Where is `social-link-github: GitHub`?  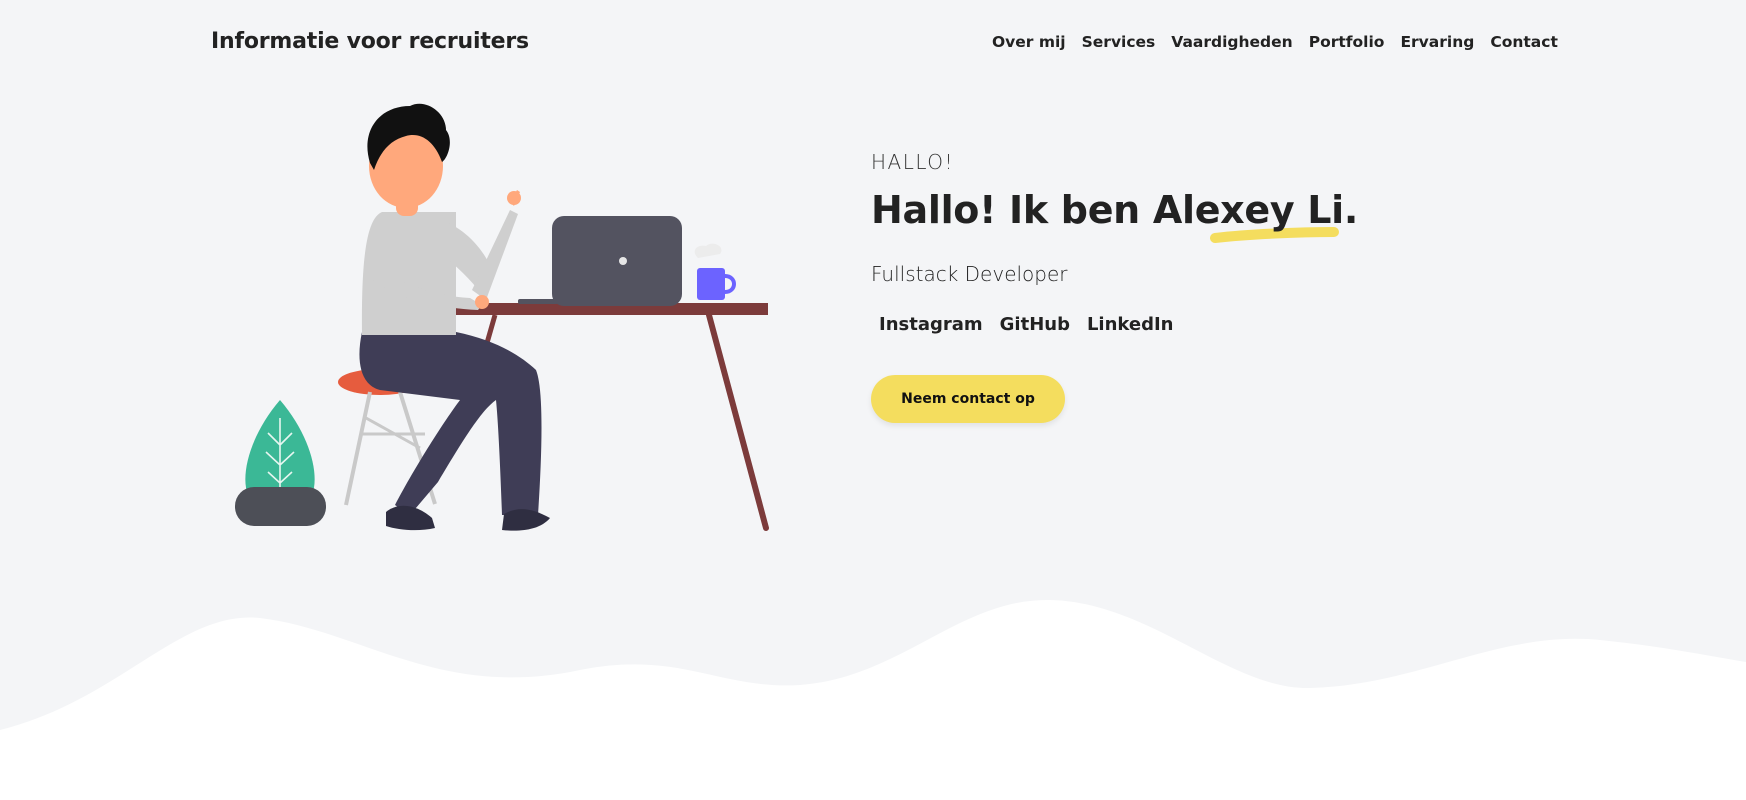
social-link-github: GitHub is located at coordinates (1035, 324).